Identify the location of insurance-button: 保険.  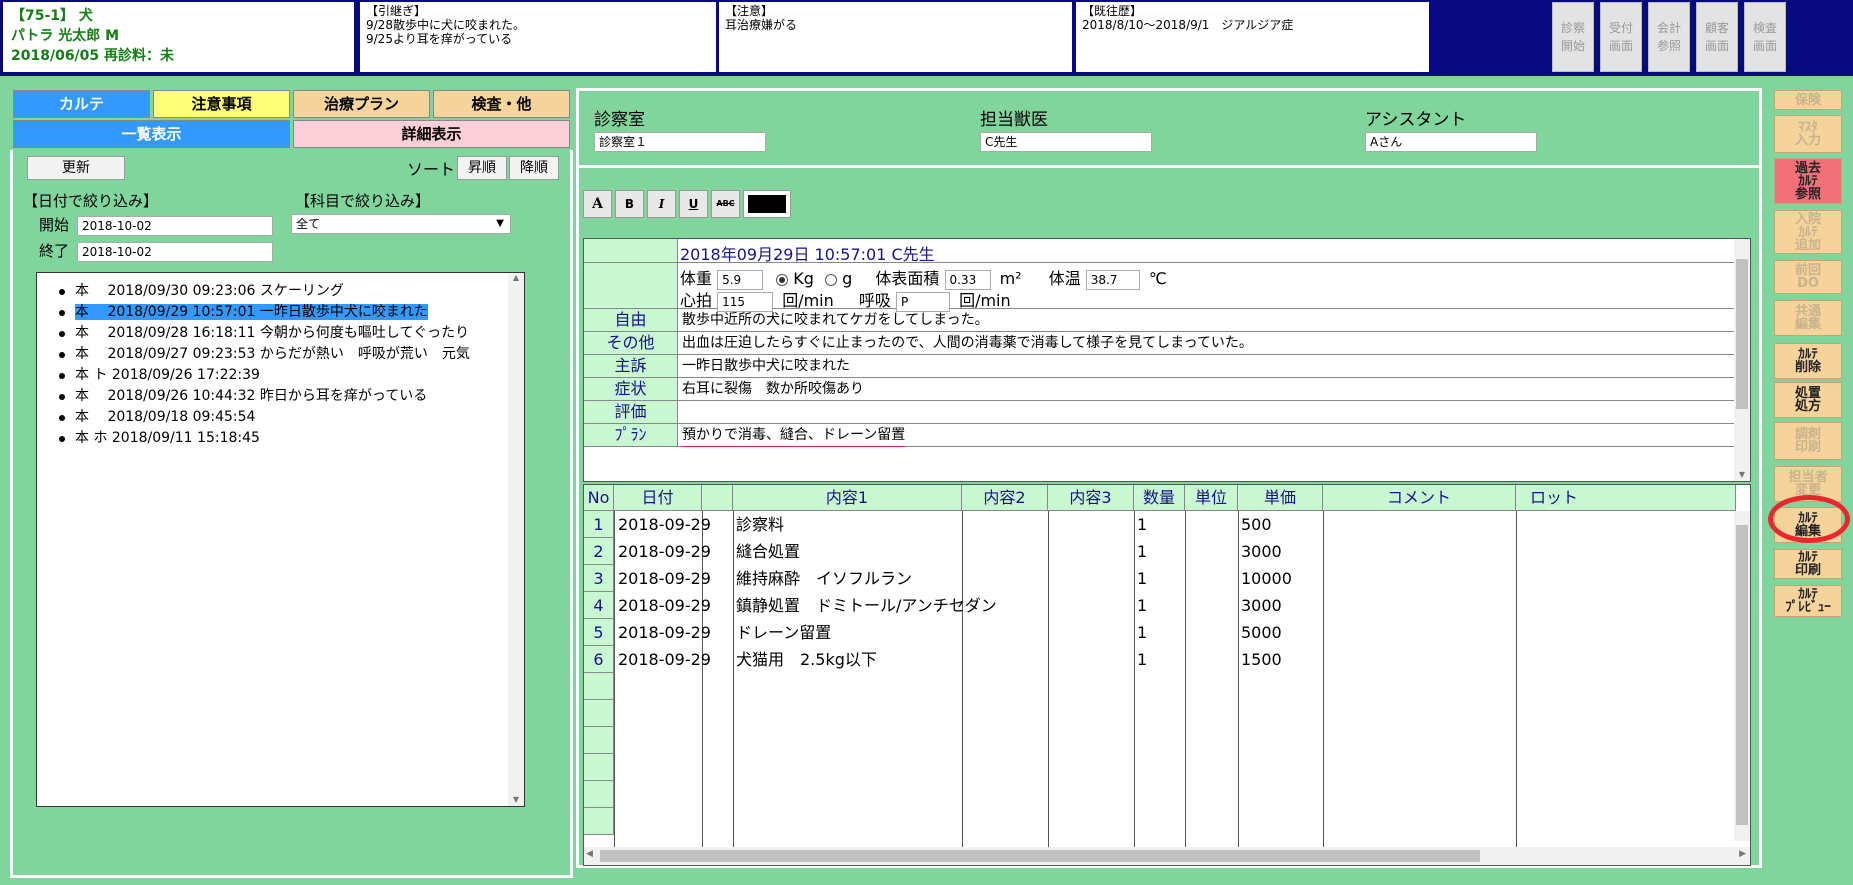
(1808, 100).